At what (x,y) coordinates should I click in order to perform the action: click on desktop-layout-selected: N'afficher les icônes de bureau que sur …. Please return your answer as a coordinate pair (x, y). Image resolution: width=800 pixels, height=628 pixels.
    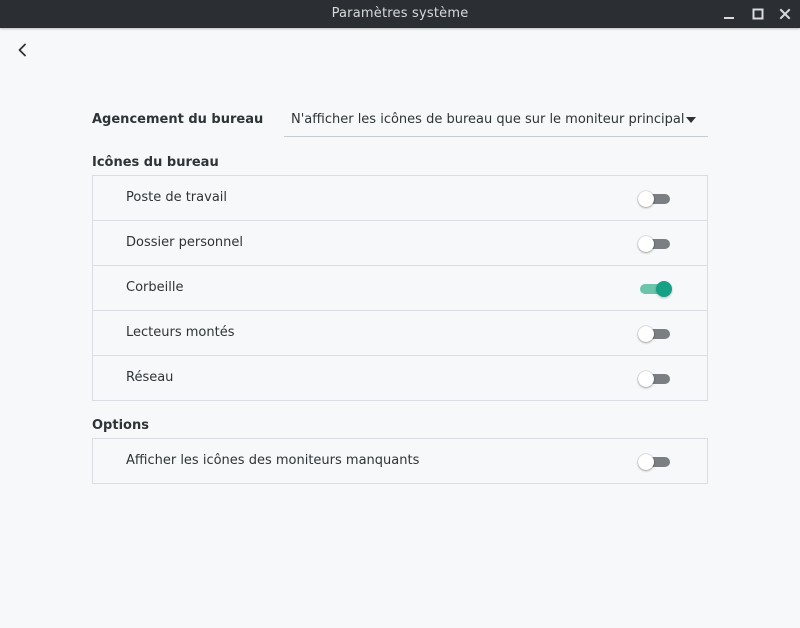
    Looking at the image, I should click on (488, 119).